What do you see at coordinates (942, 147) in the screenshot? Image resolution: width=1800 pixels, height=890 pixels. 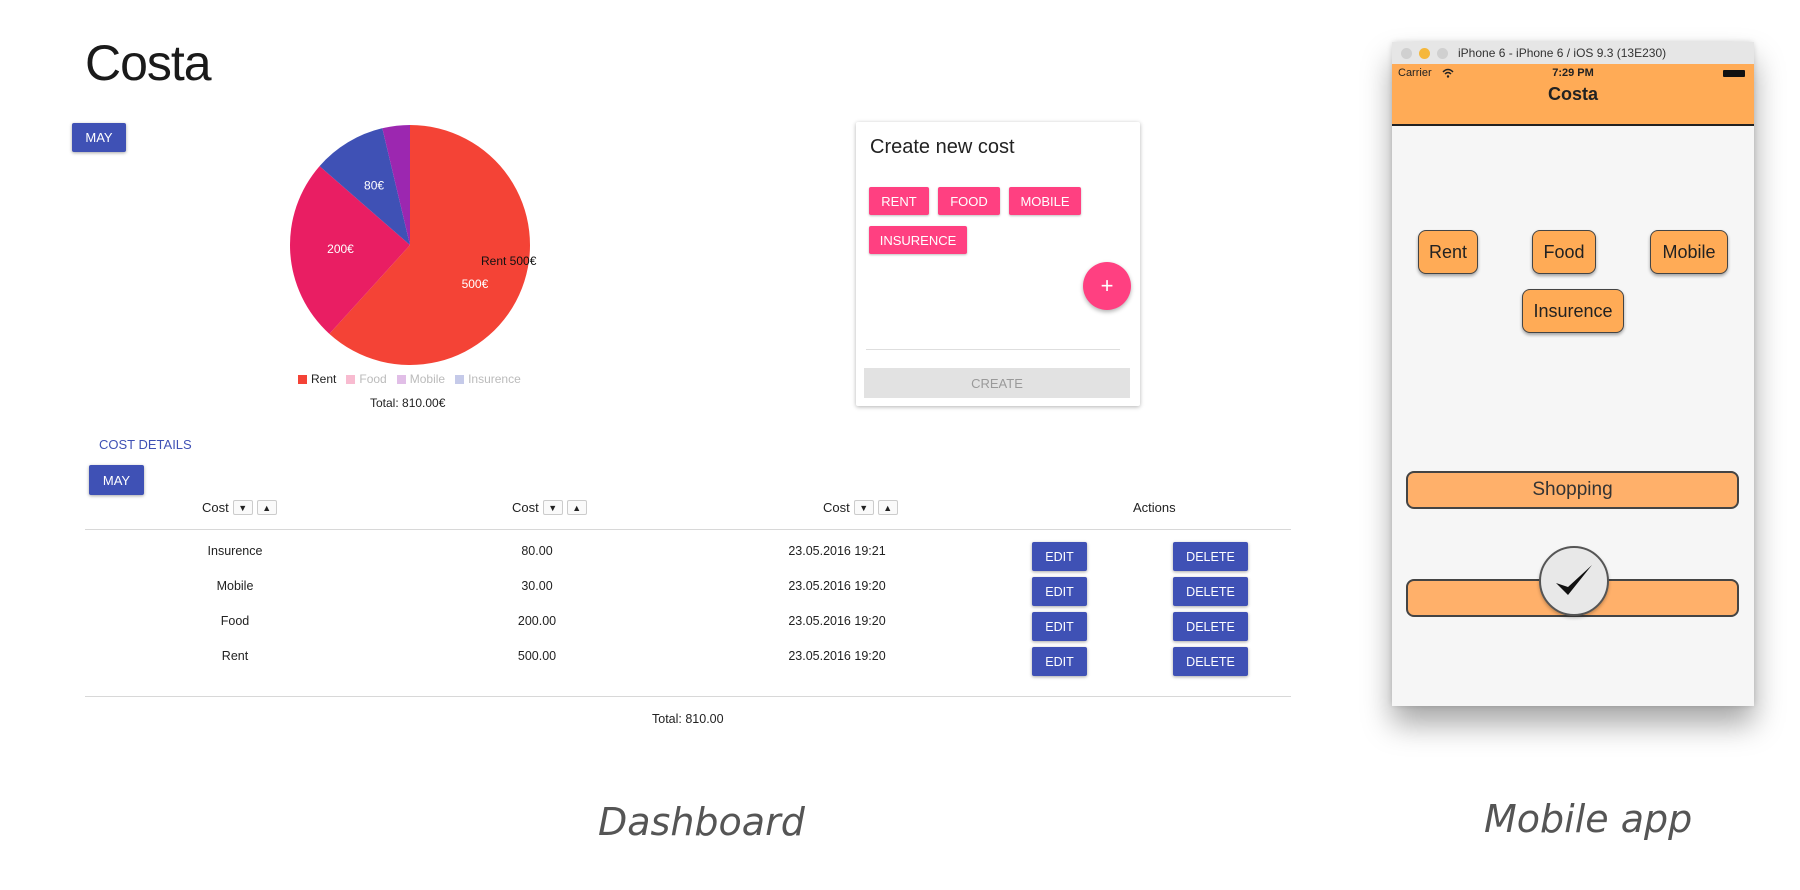 I see `card-title: Create new cost` at bounding box center [942, 147].